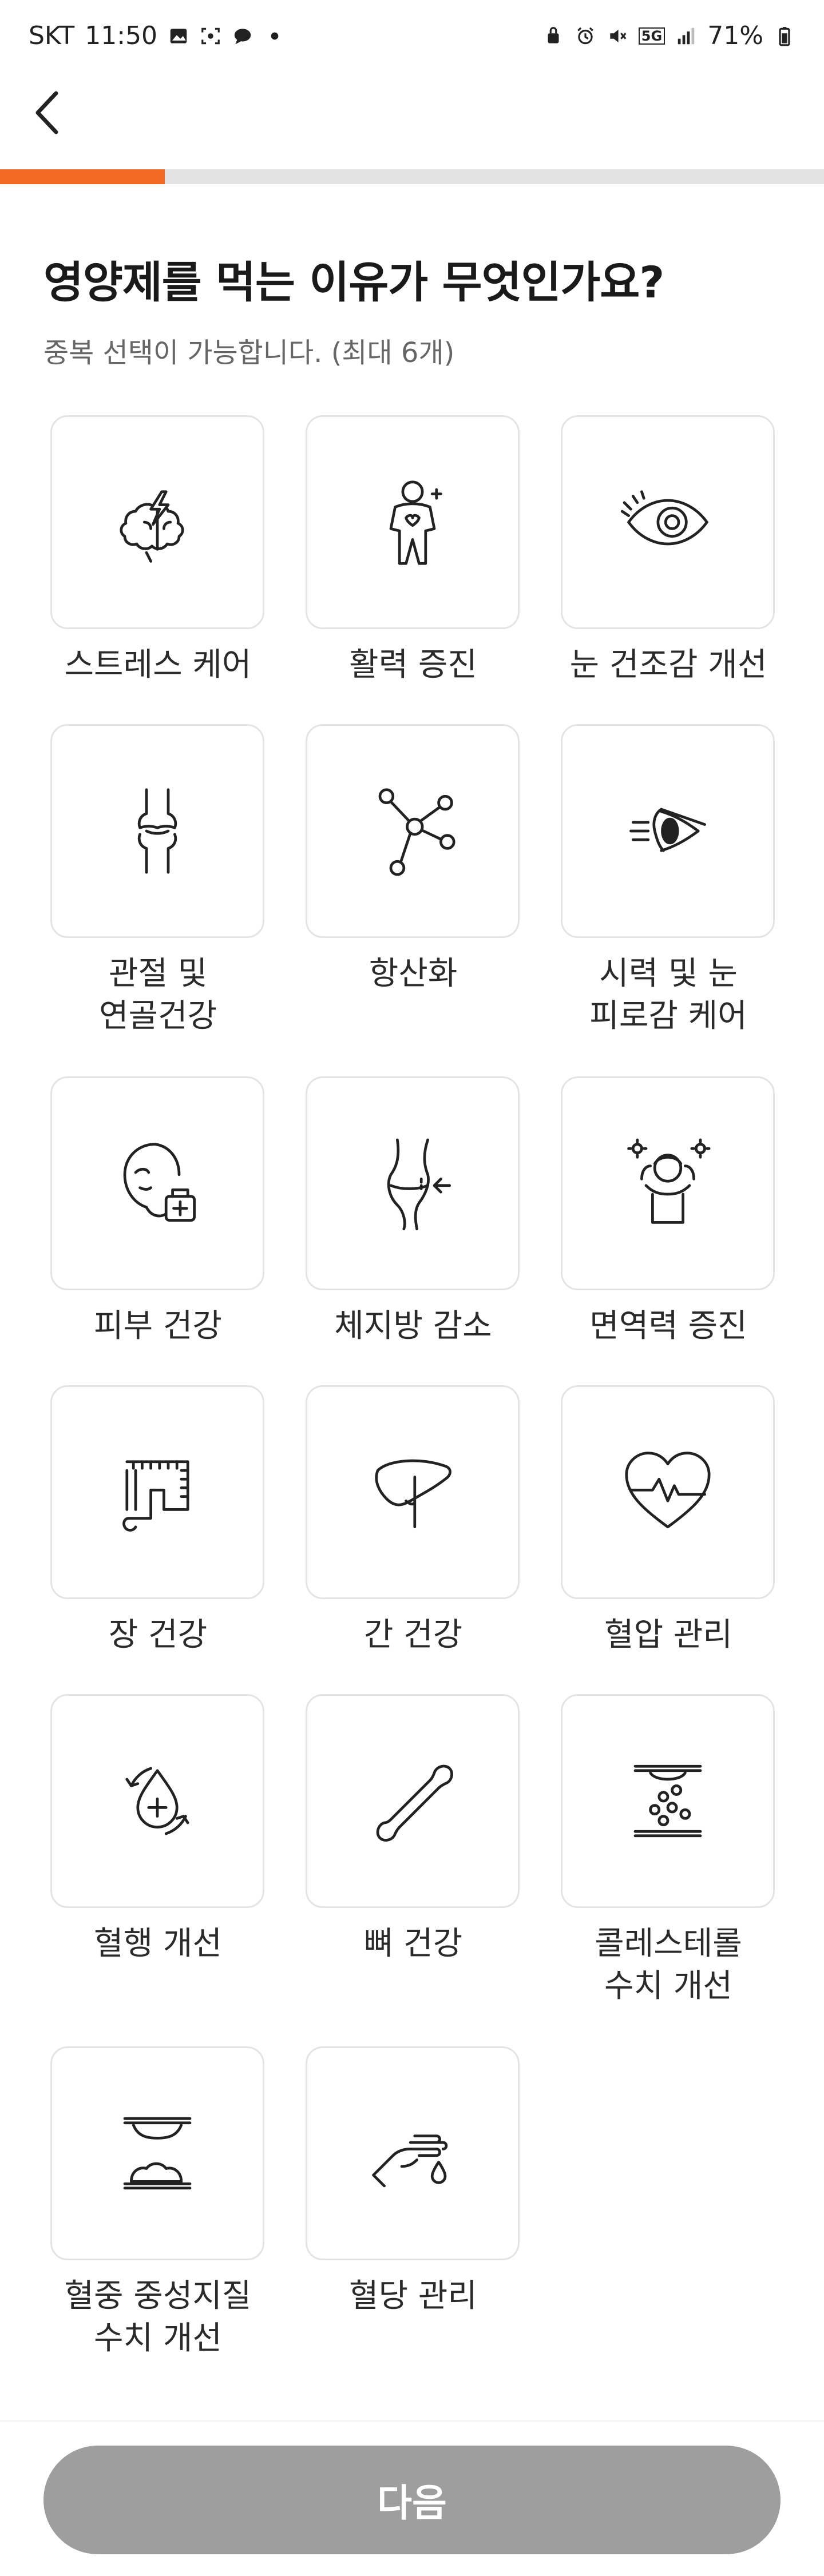  Describe the element at coordinates (553, 34) in the screenshot. I see `alarm-lock-icon` at that location.